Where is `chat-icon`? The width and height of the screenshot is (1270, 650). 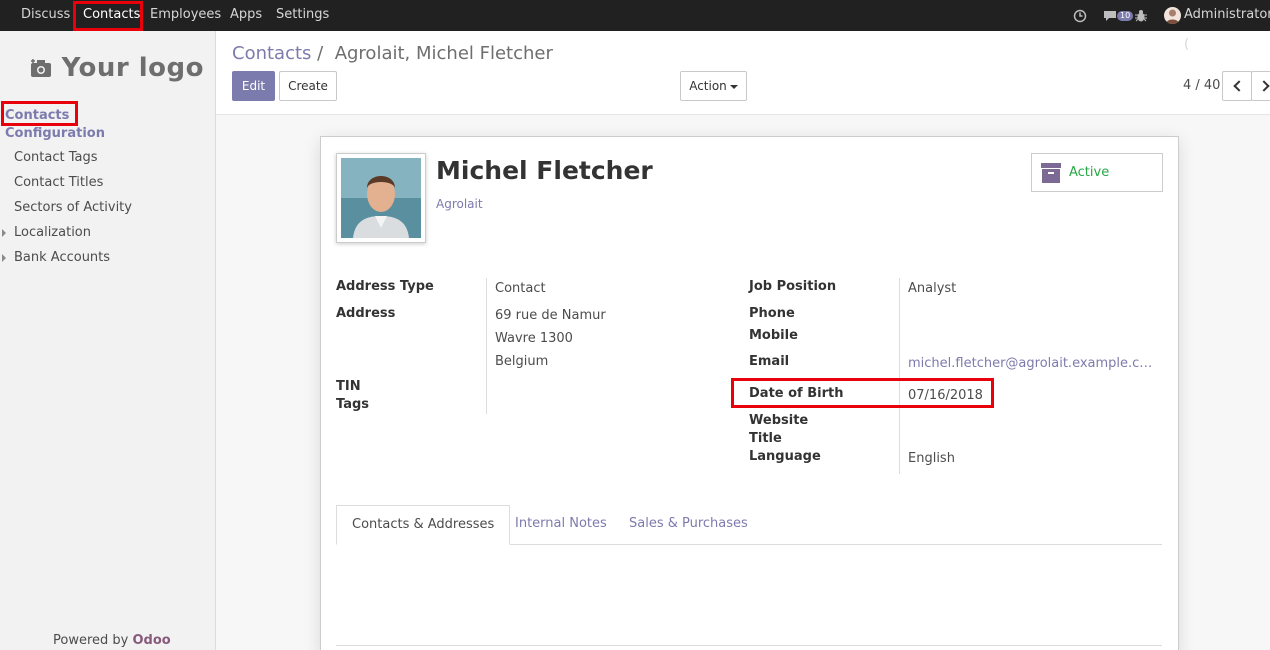
chat-icon is located at coordinates (1110, 15).